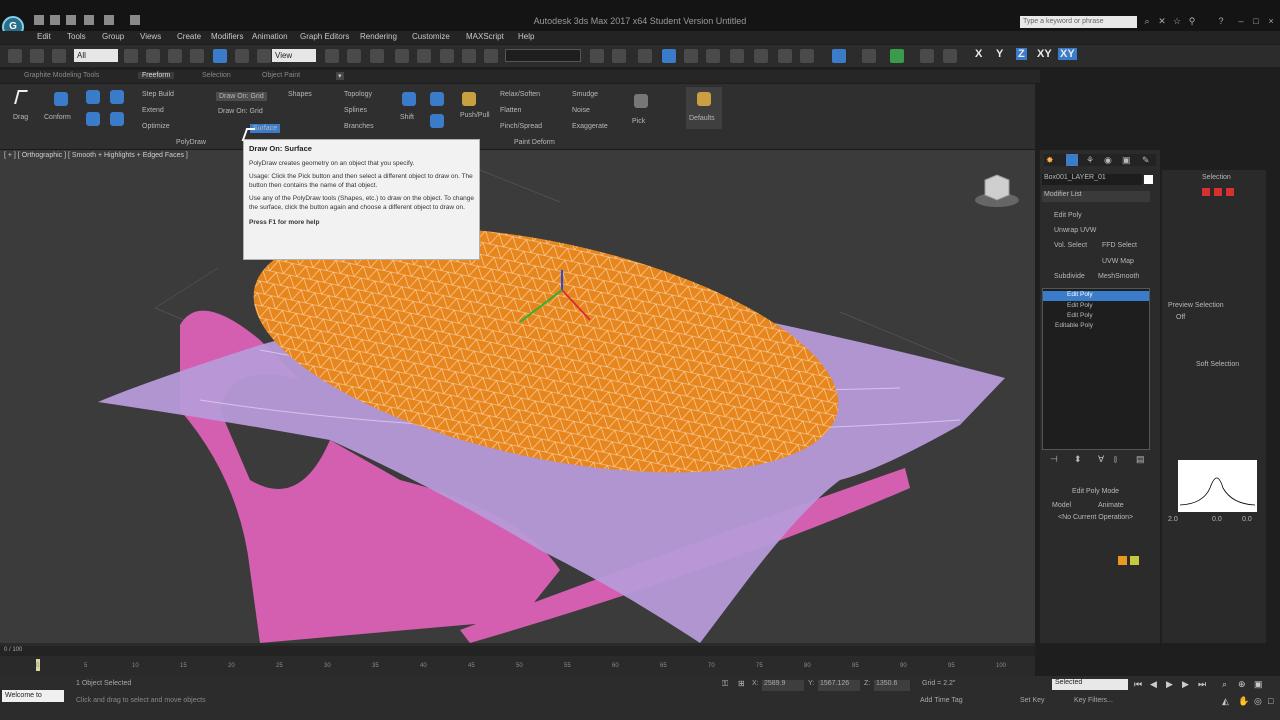 The width and height of the screenshot is (1280, 720). I want to click on select-object-icon, so click(131, 56).